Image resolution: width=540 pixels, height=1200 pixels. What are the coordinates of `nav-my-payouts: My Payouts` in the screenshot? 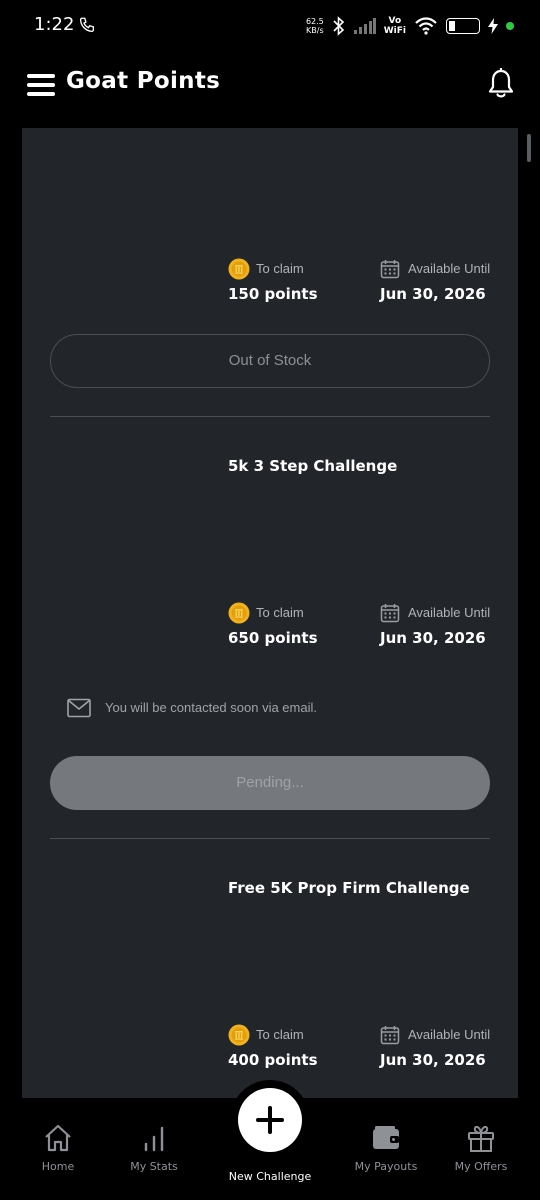 It's located at (386, 1147).